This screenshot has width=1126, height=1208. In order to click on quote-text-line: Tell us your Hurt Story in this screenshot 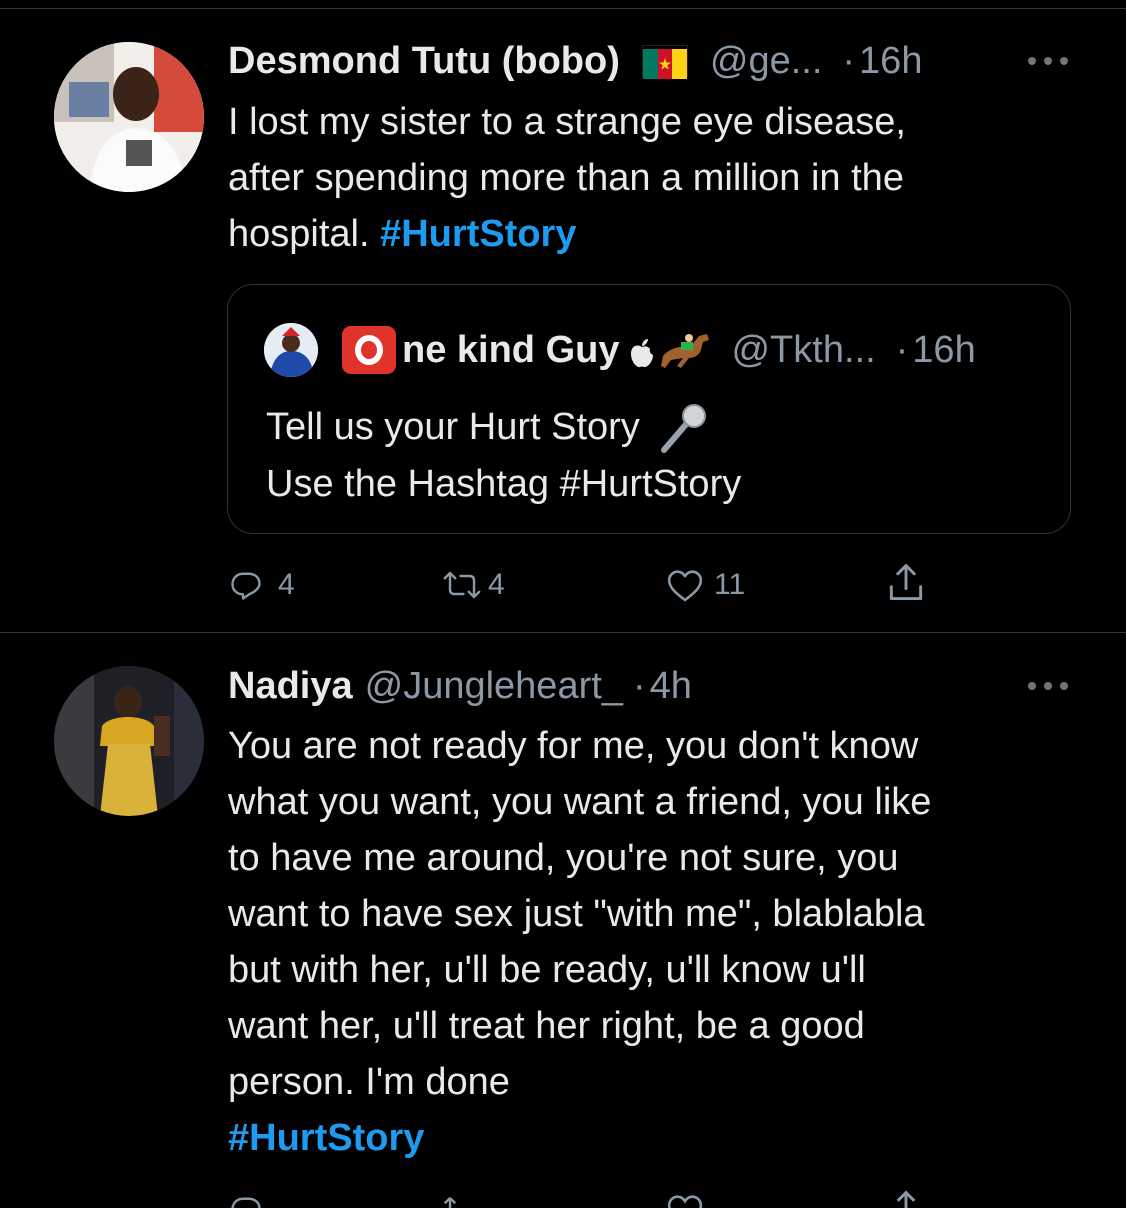, I will do `click(503, 427)`.